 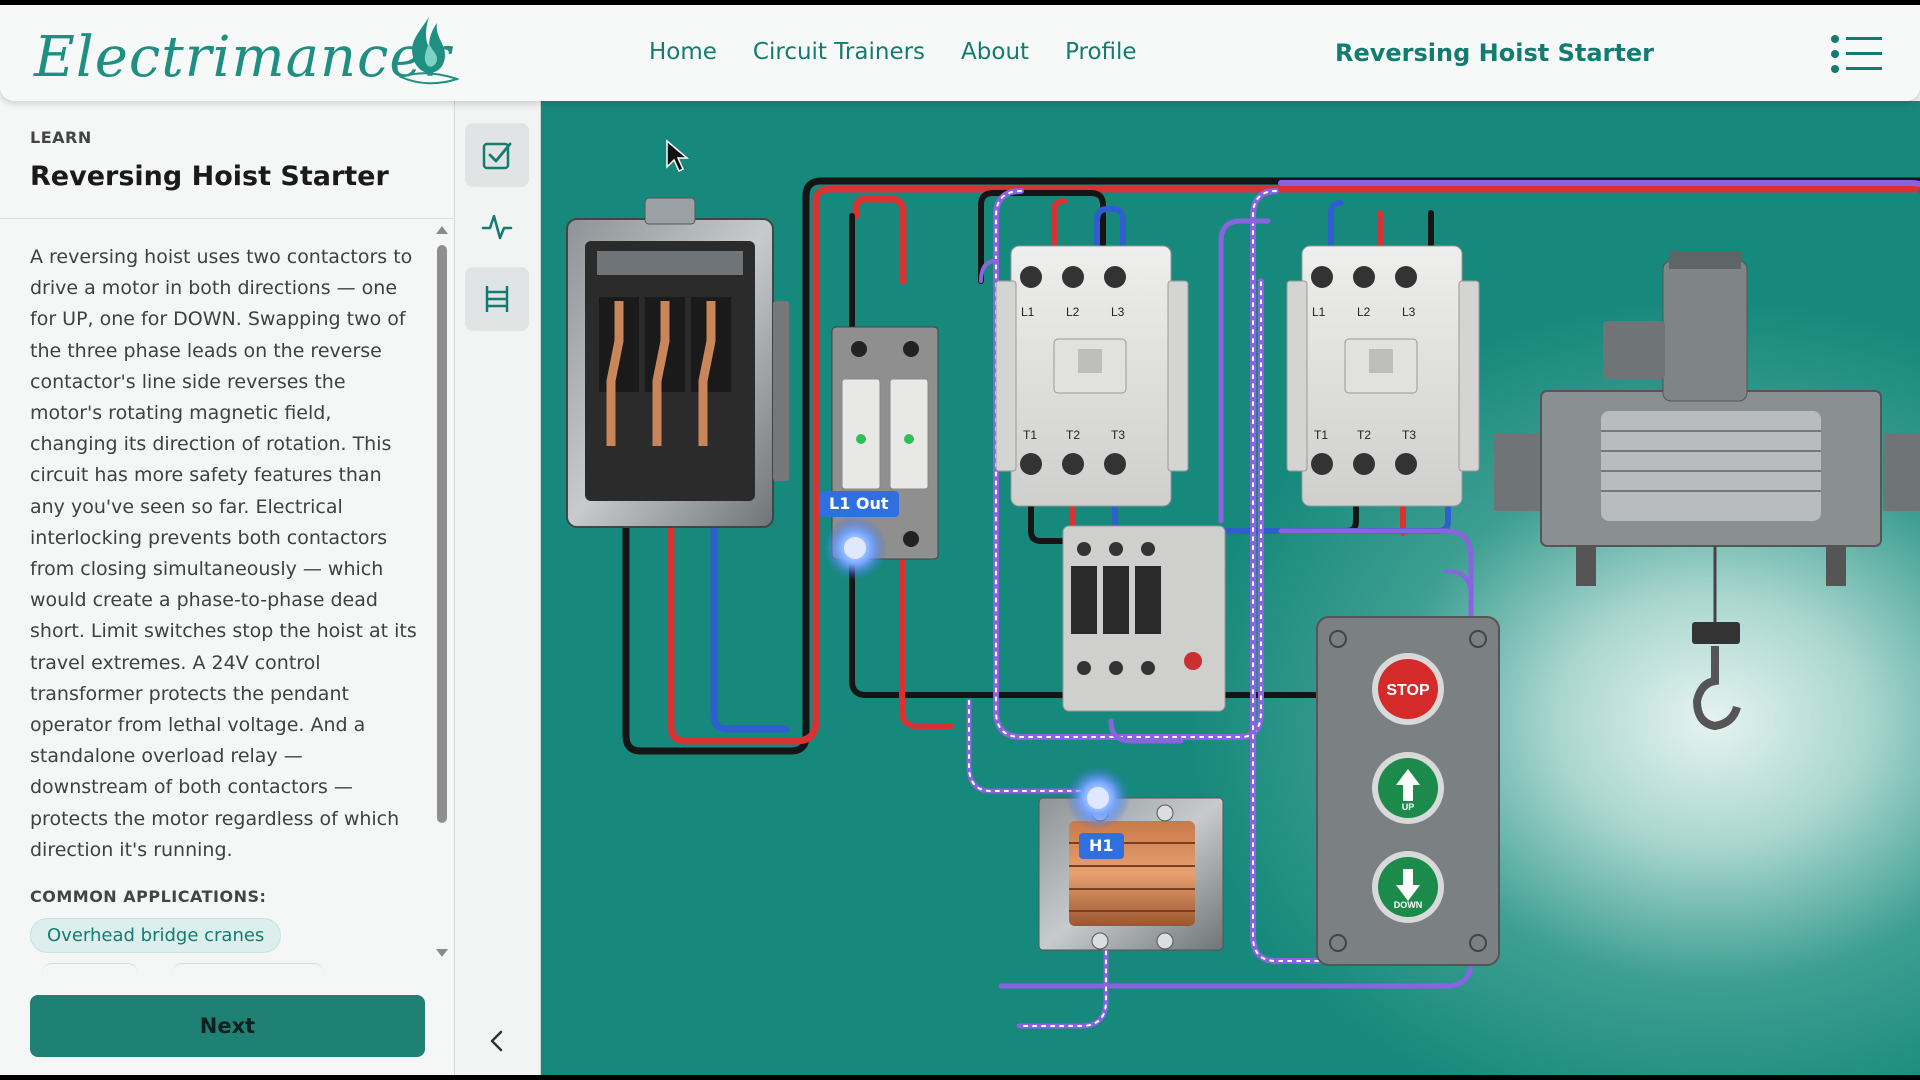 I want to click on waveform-icon, so click(x=497, y=227).